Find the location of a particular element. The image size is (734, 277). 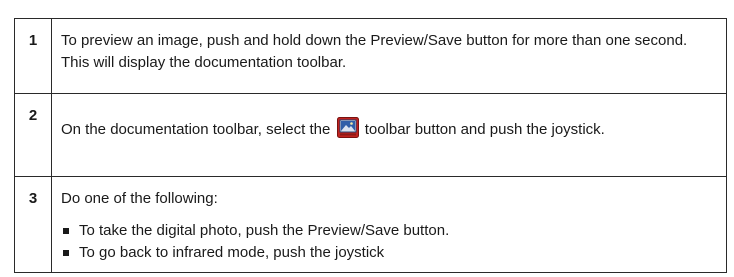

step-text-before-icon: On the documentation toolbar, select the is located at coordinates (196, 129).